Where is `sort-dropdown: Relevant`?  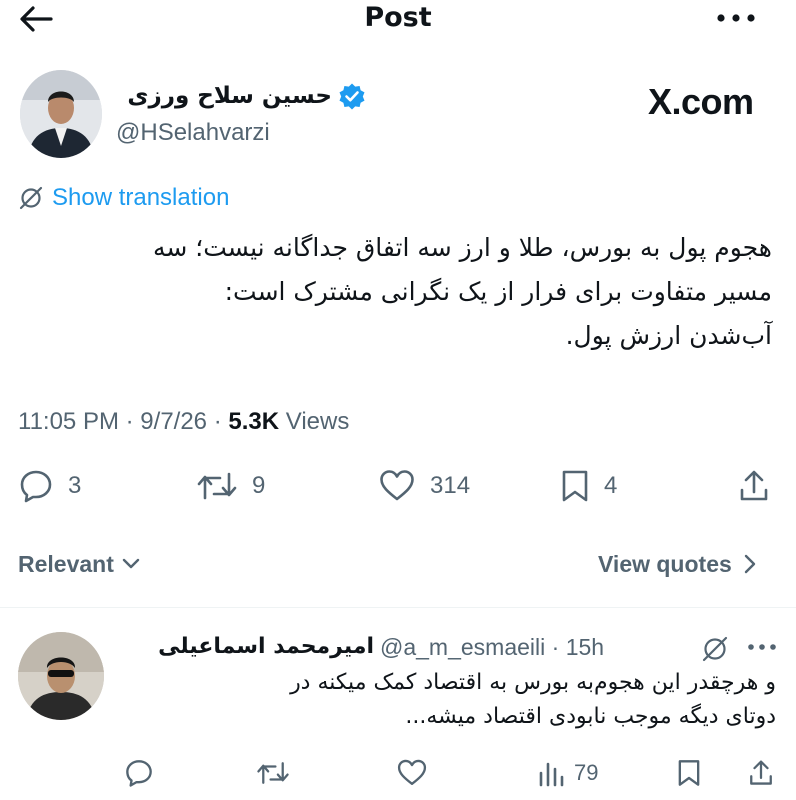 sort-dropdown: Relevant is located at coordinates (79, 564).